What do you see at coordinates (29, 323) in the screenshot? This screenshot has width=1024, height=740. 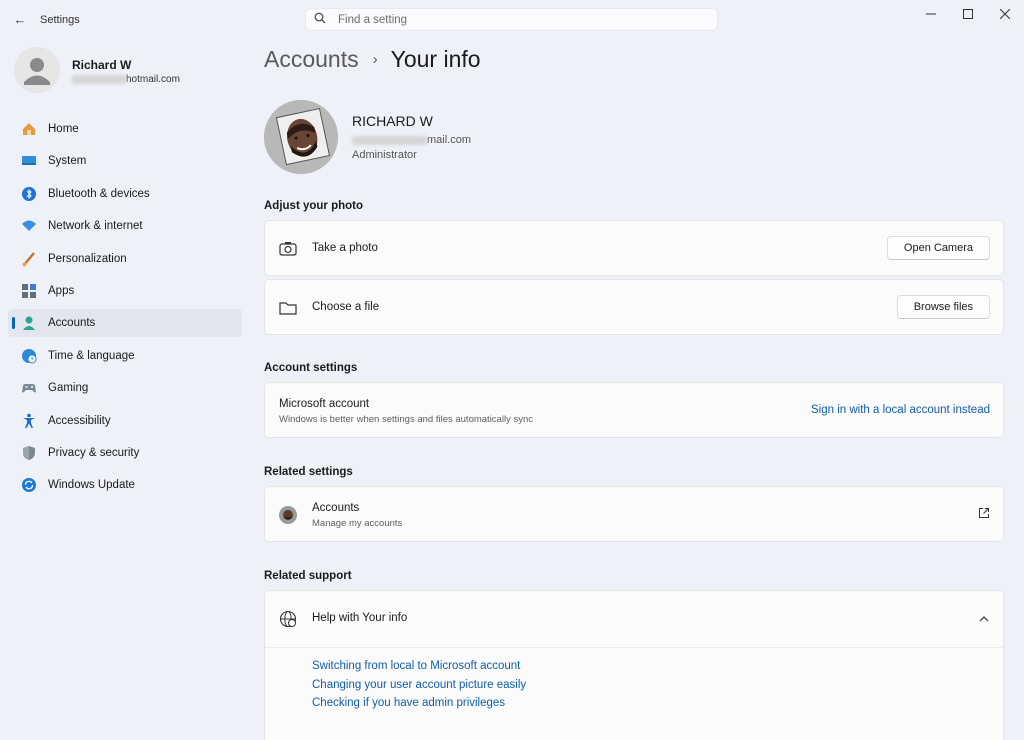 I see `accounts-icon` at bounding box center [29, 323].